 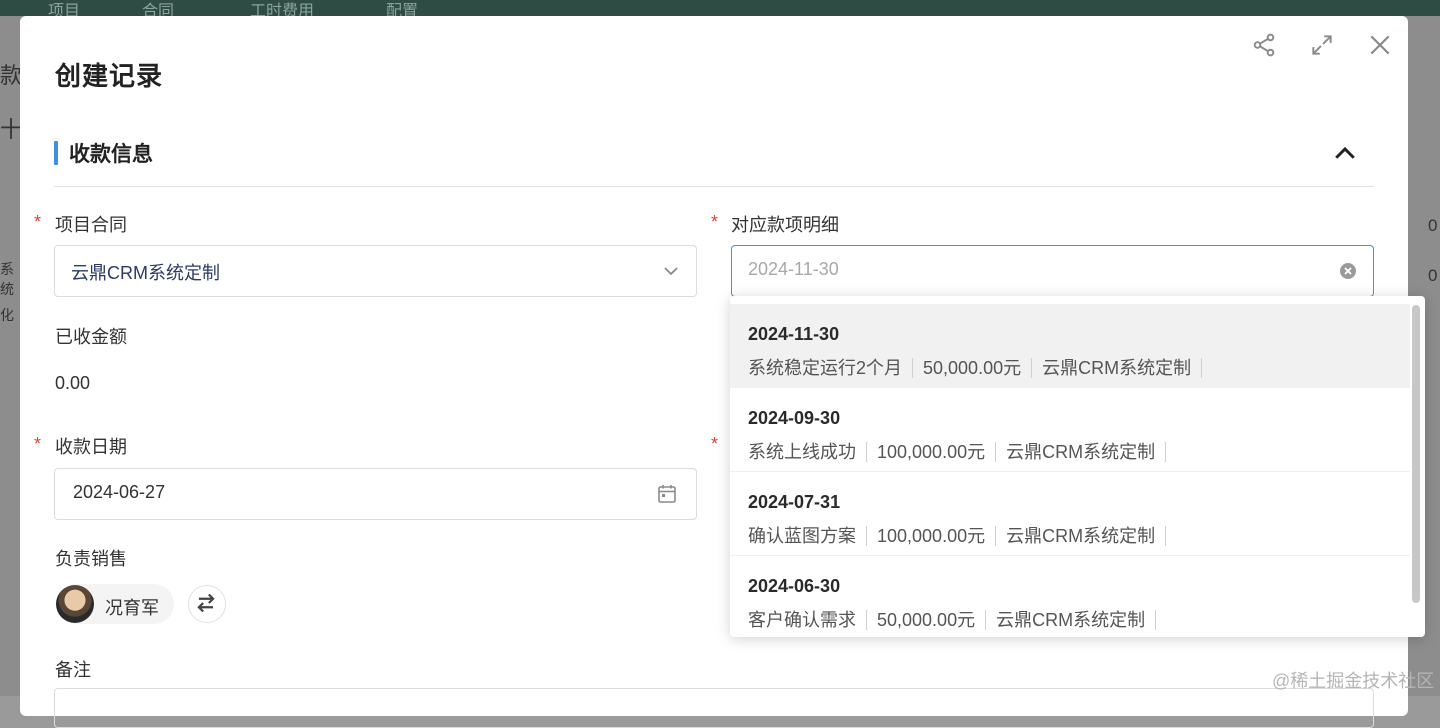 I want to click on payment-detail-label: 对应款项明细, so click(x=785, y=225).